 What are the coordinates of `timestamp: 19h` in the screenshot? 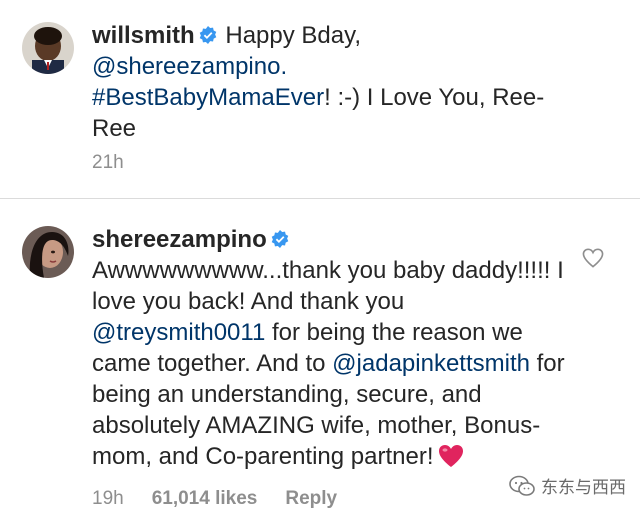 It's located at (108, 499).